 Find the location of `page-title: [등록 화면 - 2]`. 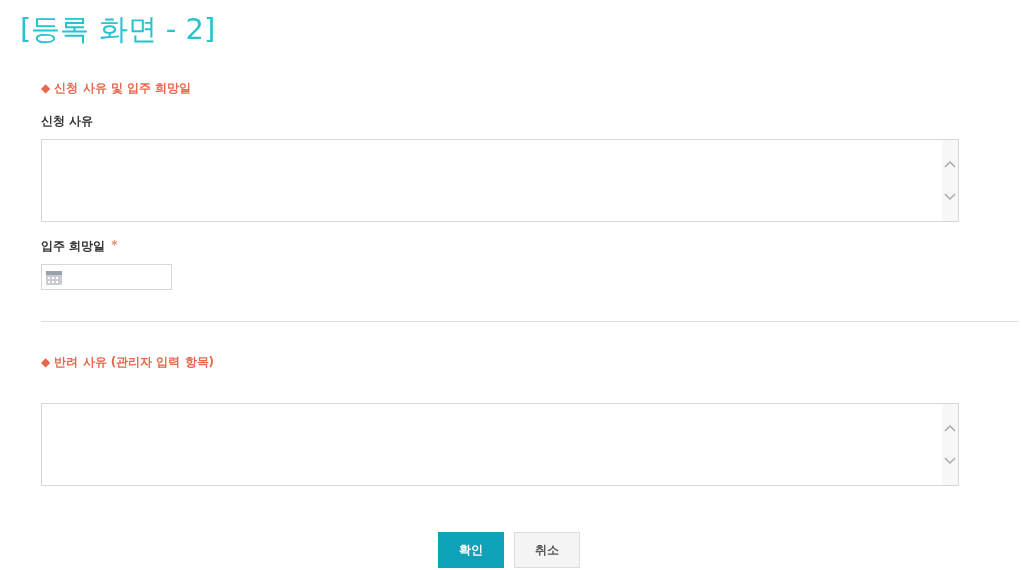

page-title: [등록 화면 - 2] is located at coordinates (118, 29).